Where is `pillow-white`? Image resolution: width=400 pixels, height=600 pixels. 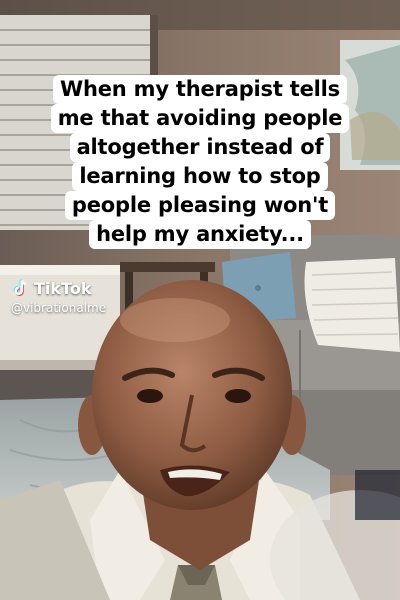
pillow-white is located at coordinates (352, 305).